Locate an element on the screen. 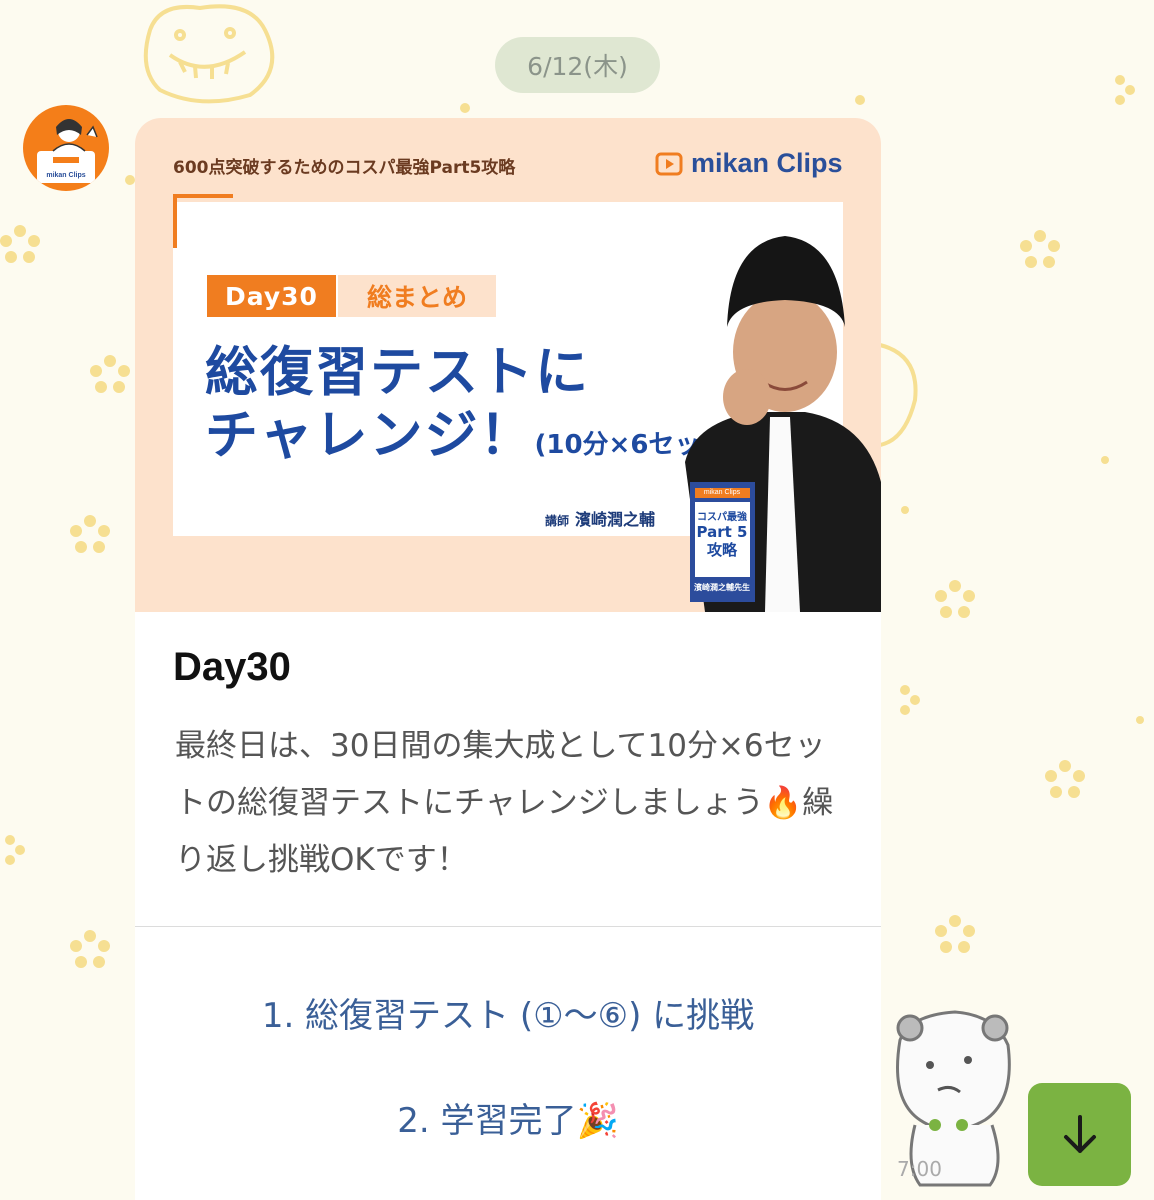 Image resolution: width=1154 pixels, height=1200 pixels. action-complete-link: 2. 学習完了🎉 is located at coordinates (508, 1117).